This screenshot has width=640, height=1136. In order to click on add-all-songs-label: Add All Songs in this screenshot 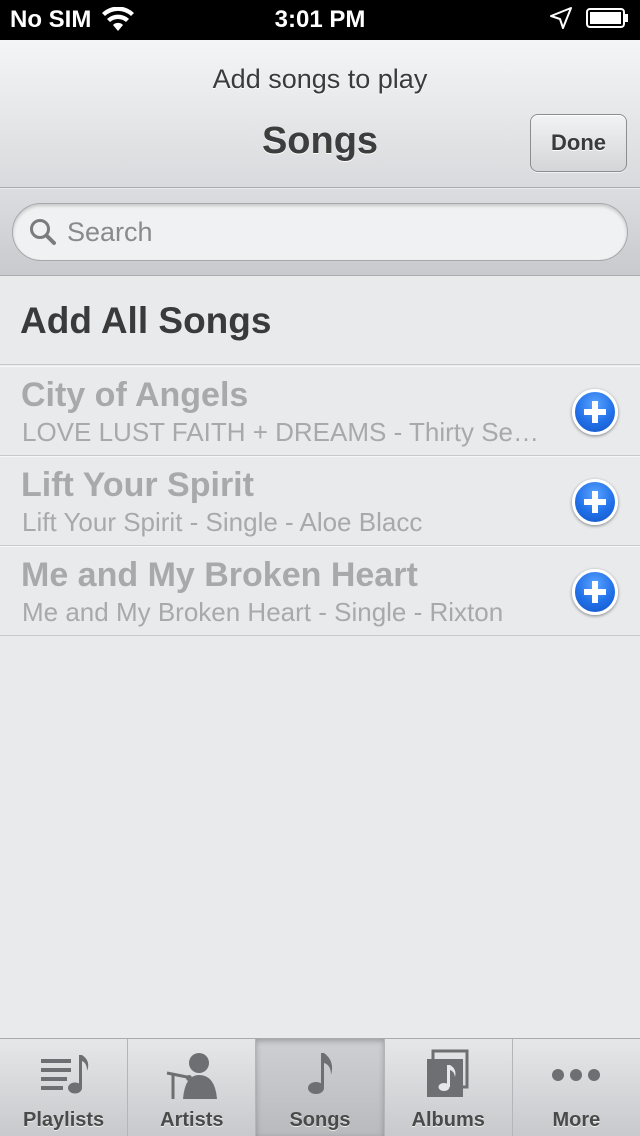, I will do `click(146, 320)`.